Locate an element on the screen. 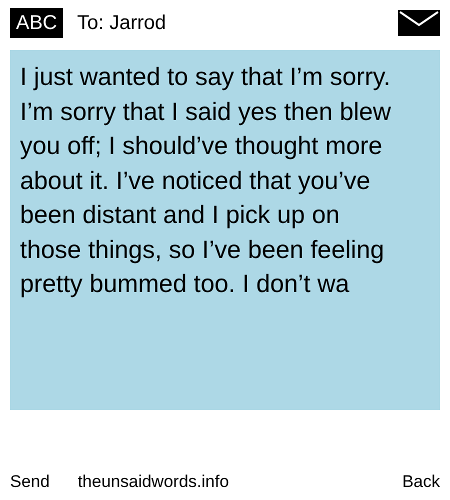 The image size is (450, 500). website-label: theunsaidwords.info is located at coordinates (153, 481).